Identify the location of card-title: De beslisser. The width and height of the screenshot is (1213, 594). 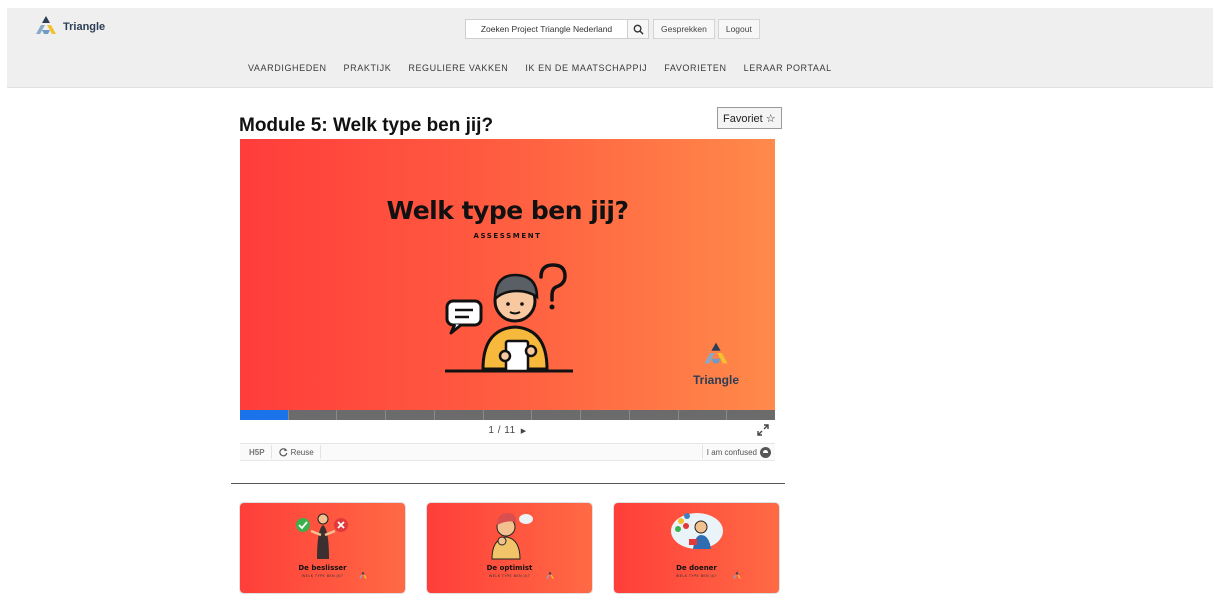
(322, 568).